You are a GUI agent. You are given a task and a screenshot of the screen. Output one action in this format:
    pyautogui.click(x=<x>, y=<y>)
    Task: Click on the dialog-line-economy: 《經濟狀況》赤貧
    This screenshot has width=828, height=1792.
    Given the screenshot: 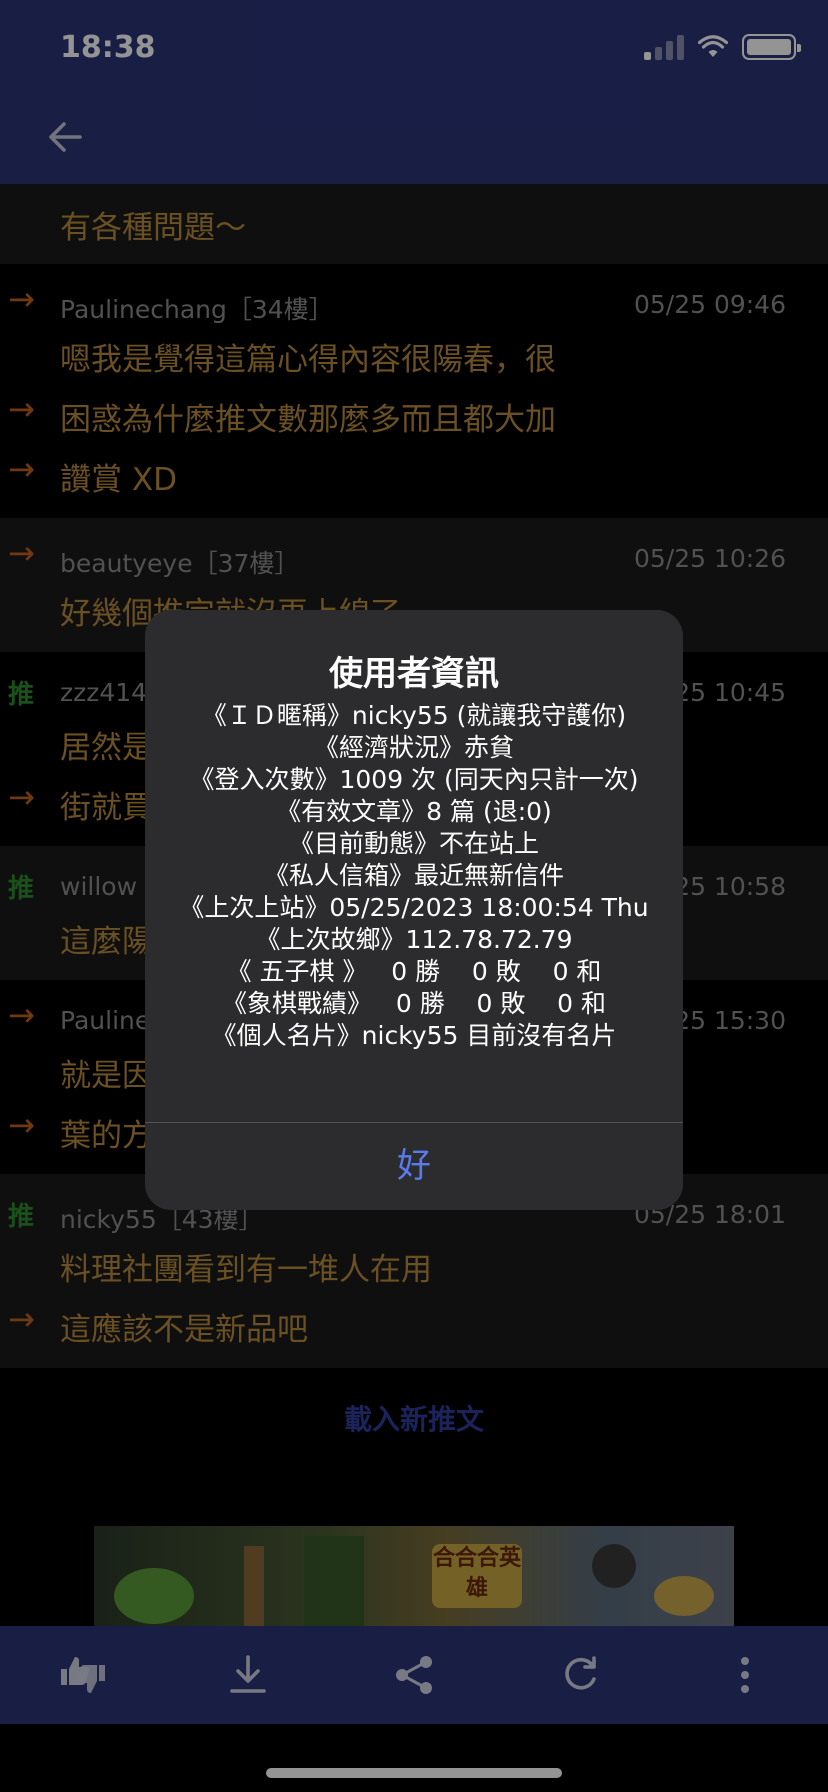 What is the action you would take?
    pyautogui.click(x=413, y=747)
    